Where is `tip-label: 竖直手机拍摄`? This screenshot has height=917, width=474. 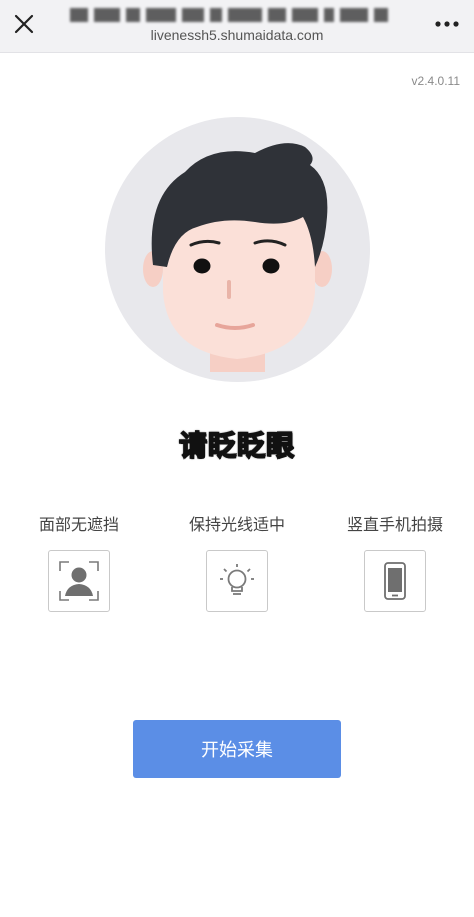 tip-label: 竖直手机拍摄 is located at coordinates (394, 524).